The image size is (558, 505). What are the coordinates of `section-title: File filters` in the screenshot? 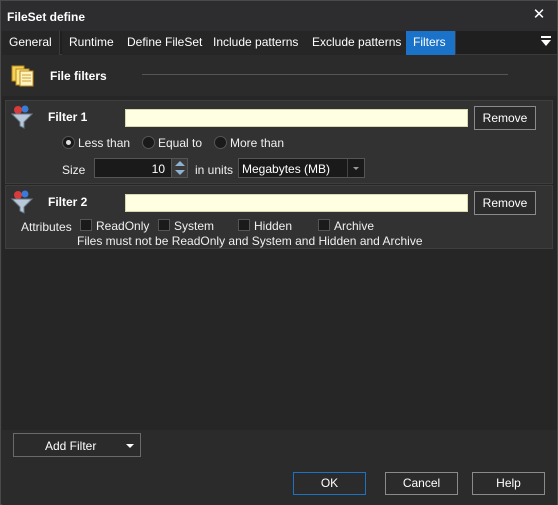 It's located at (78, 76).